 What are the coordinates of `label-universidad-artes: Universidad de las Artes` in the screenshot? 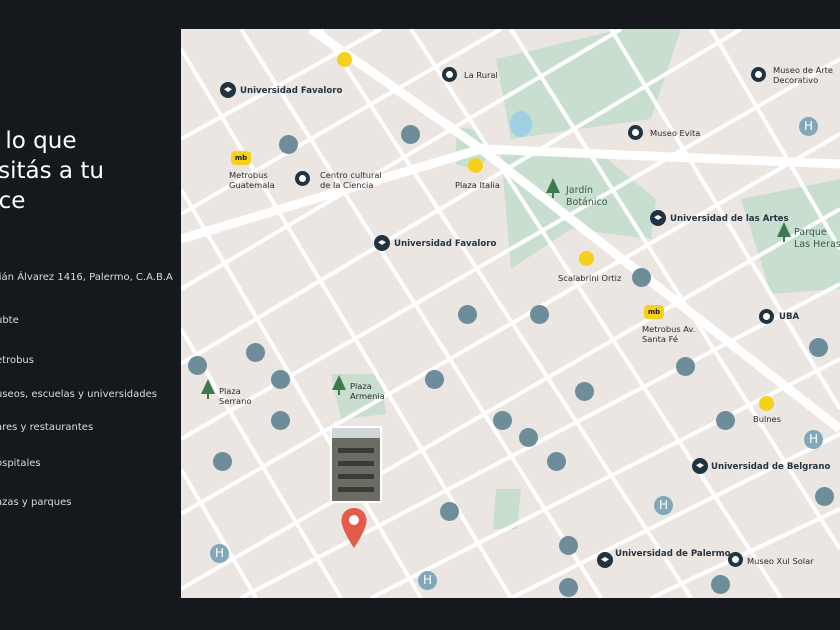 It's located at (729, 219).